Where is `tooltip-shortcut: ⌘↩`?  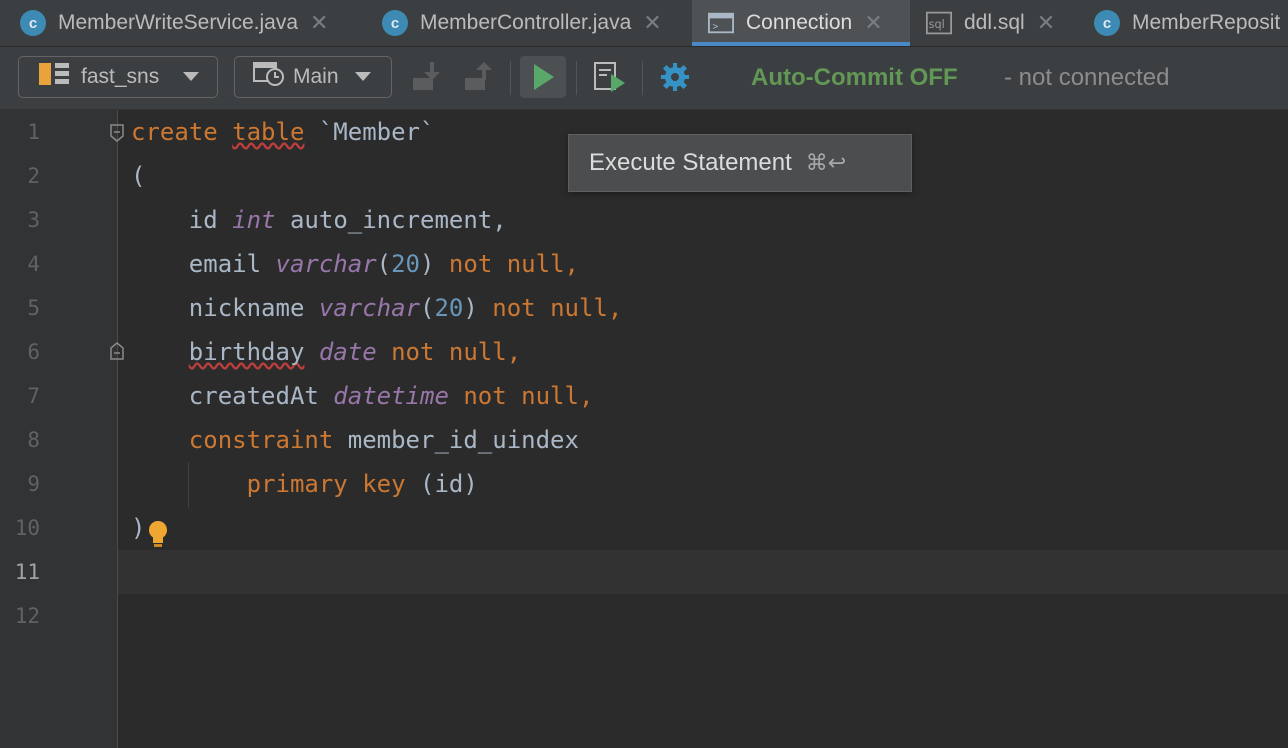 tooltip-shortcut: ⌘↩ is located at coordinates (826, 162).